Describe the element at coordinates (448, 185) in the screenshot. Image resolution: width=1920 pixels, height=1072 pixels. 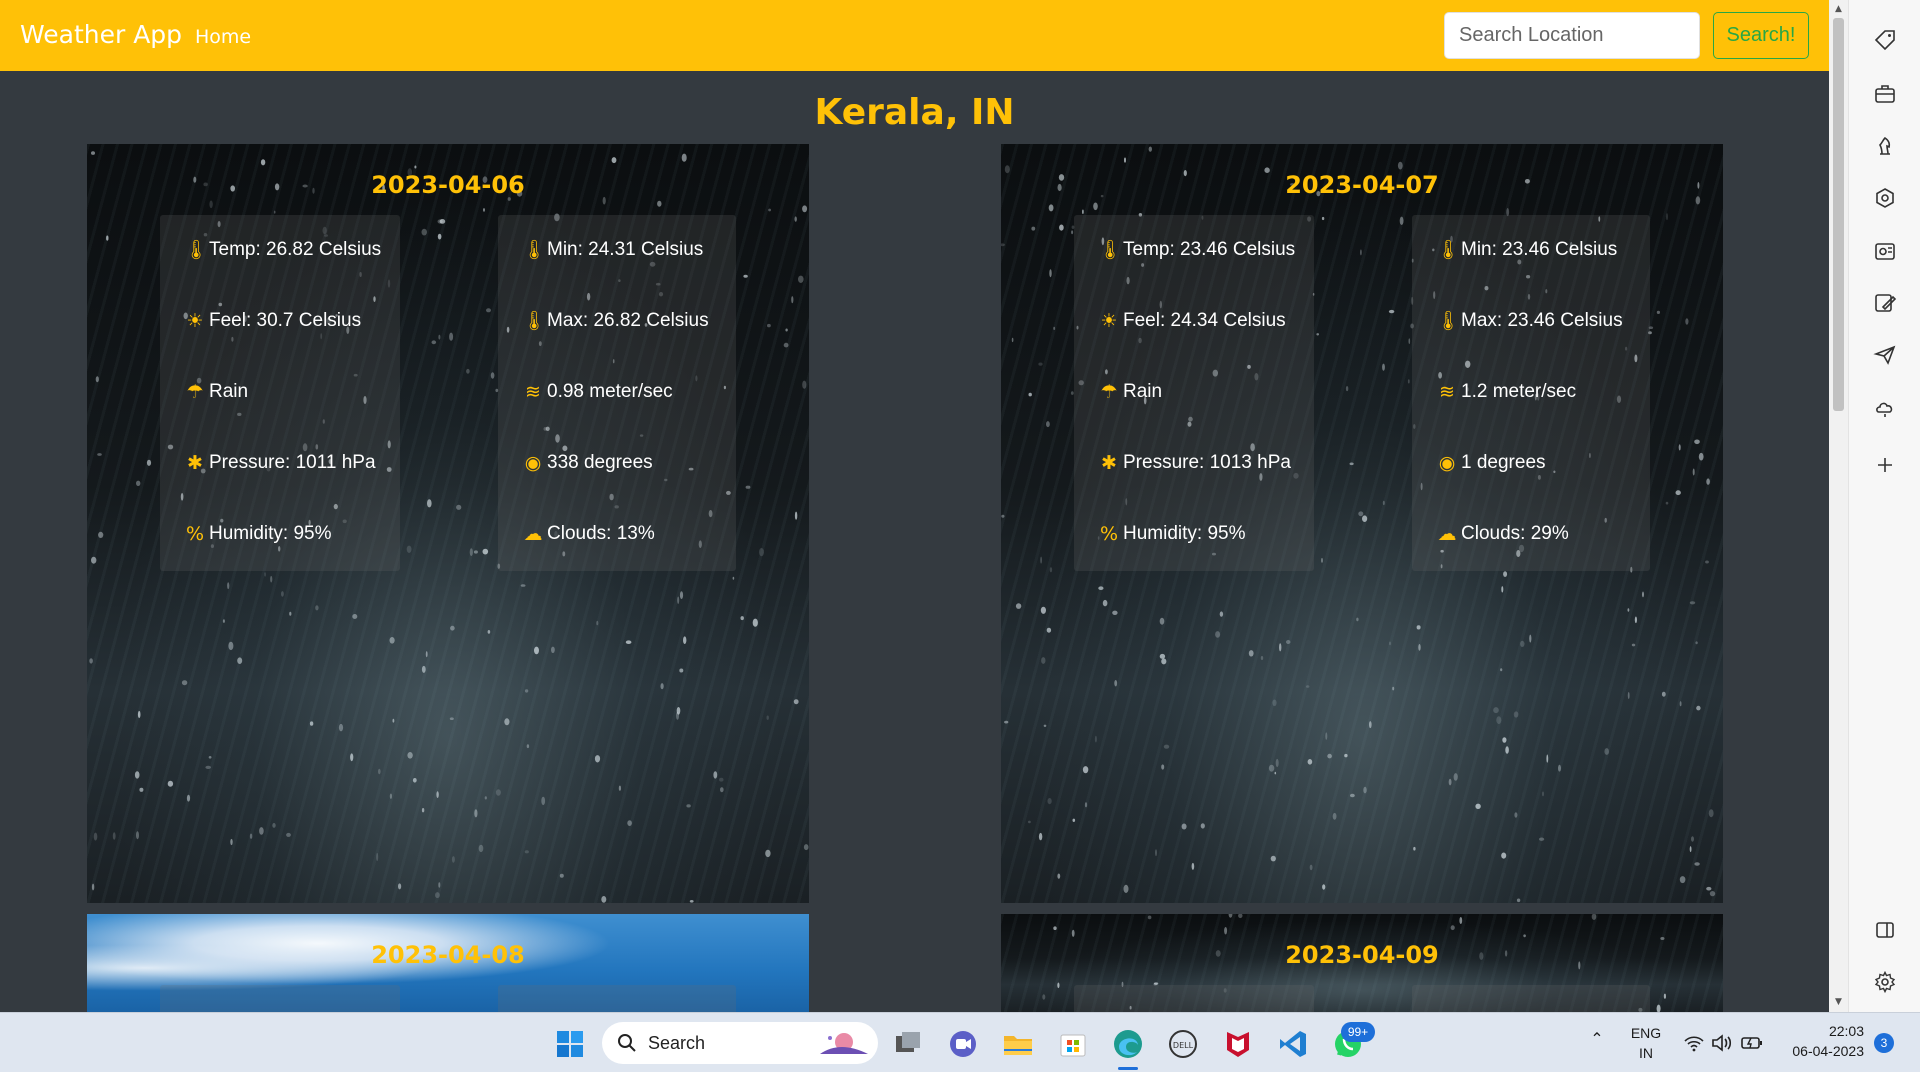
I see `forecast-date: 2023-04-06` at that location.